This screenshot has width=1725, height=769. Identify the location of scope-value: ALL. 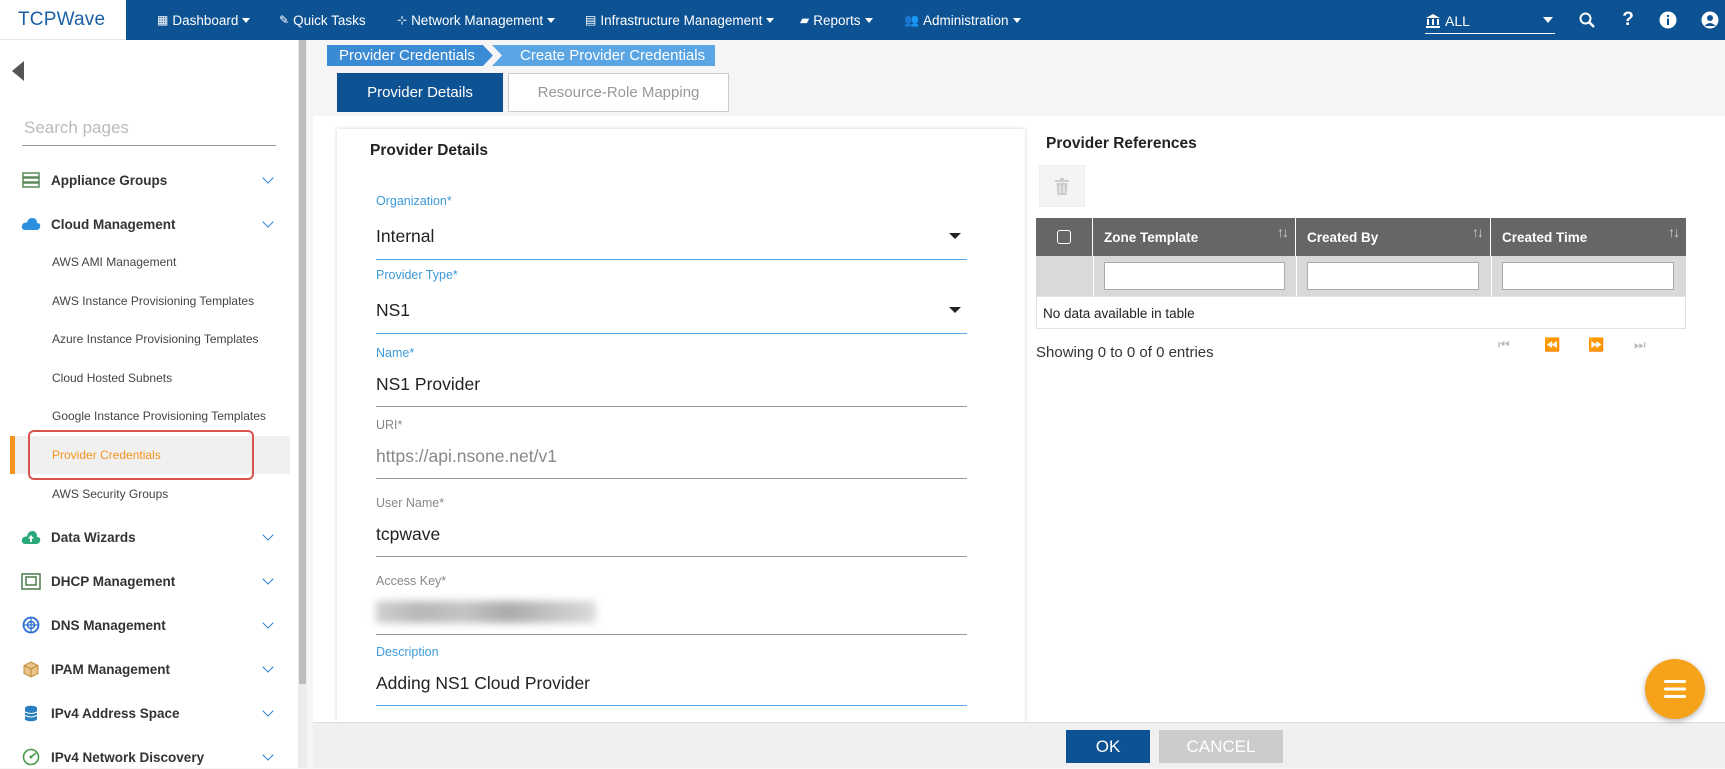
(1457, 20).